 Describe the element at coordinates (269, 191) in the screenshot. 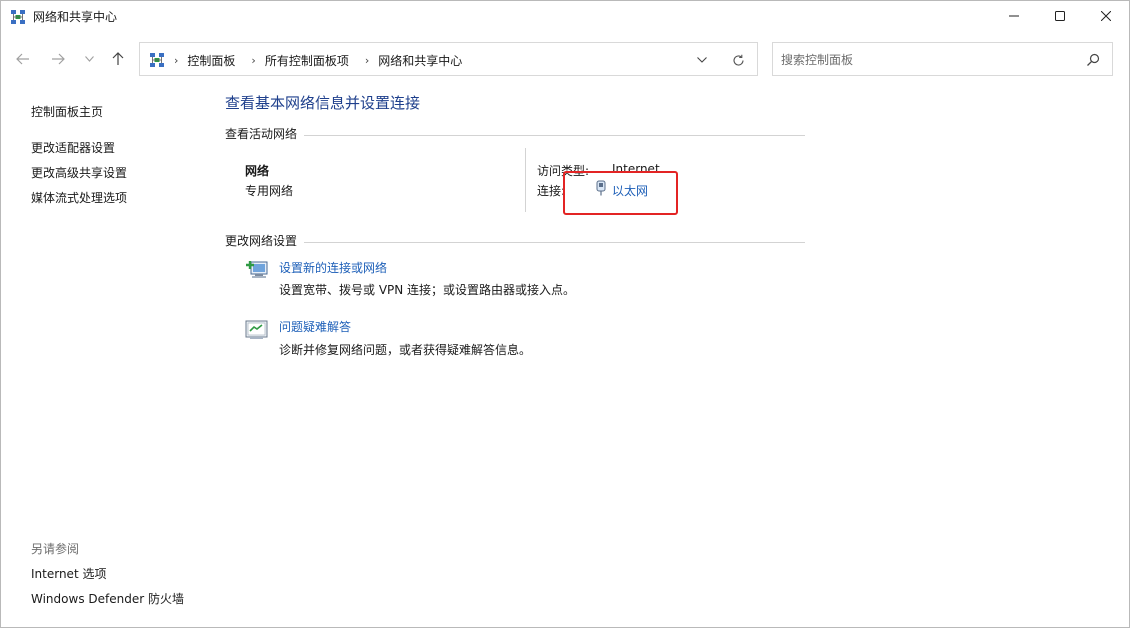

I see `network-profile: 专用网络` at that location.